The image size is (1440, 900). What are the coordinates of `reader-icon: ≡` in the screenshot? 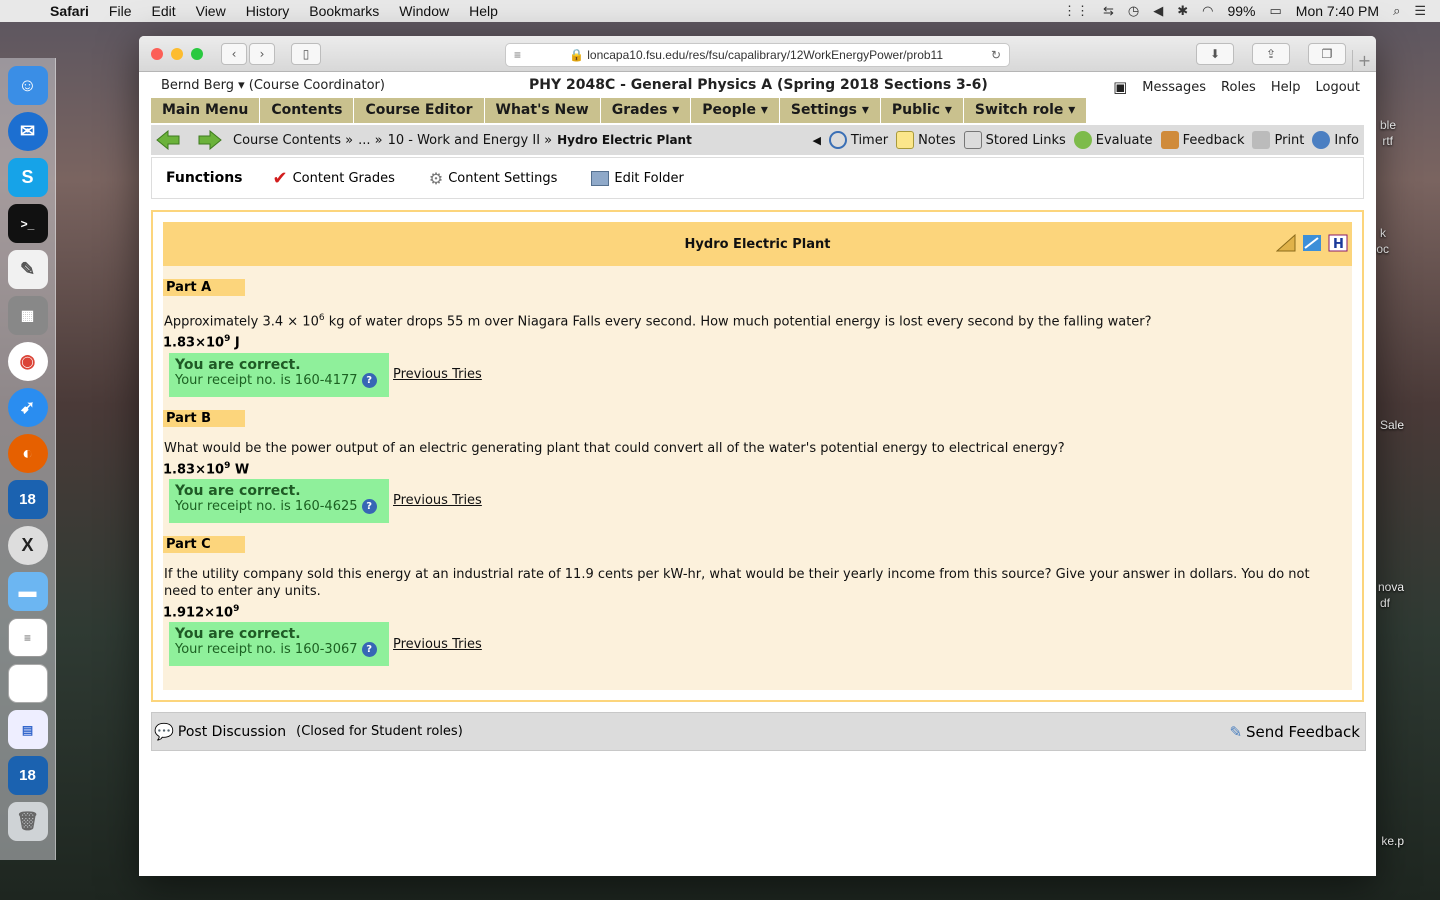 It's located at (517, 55).